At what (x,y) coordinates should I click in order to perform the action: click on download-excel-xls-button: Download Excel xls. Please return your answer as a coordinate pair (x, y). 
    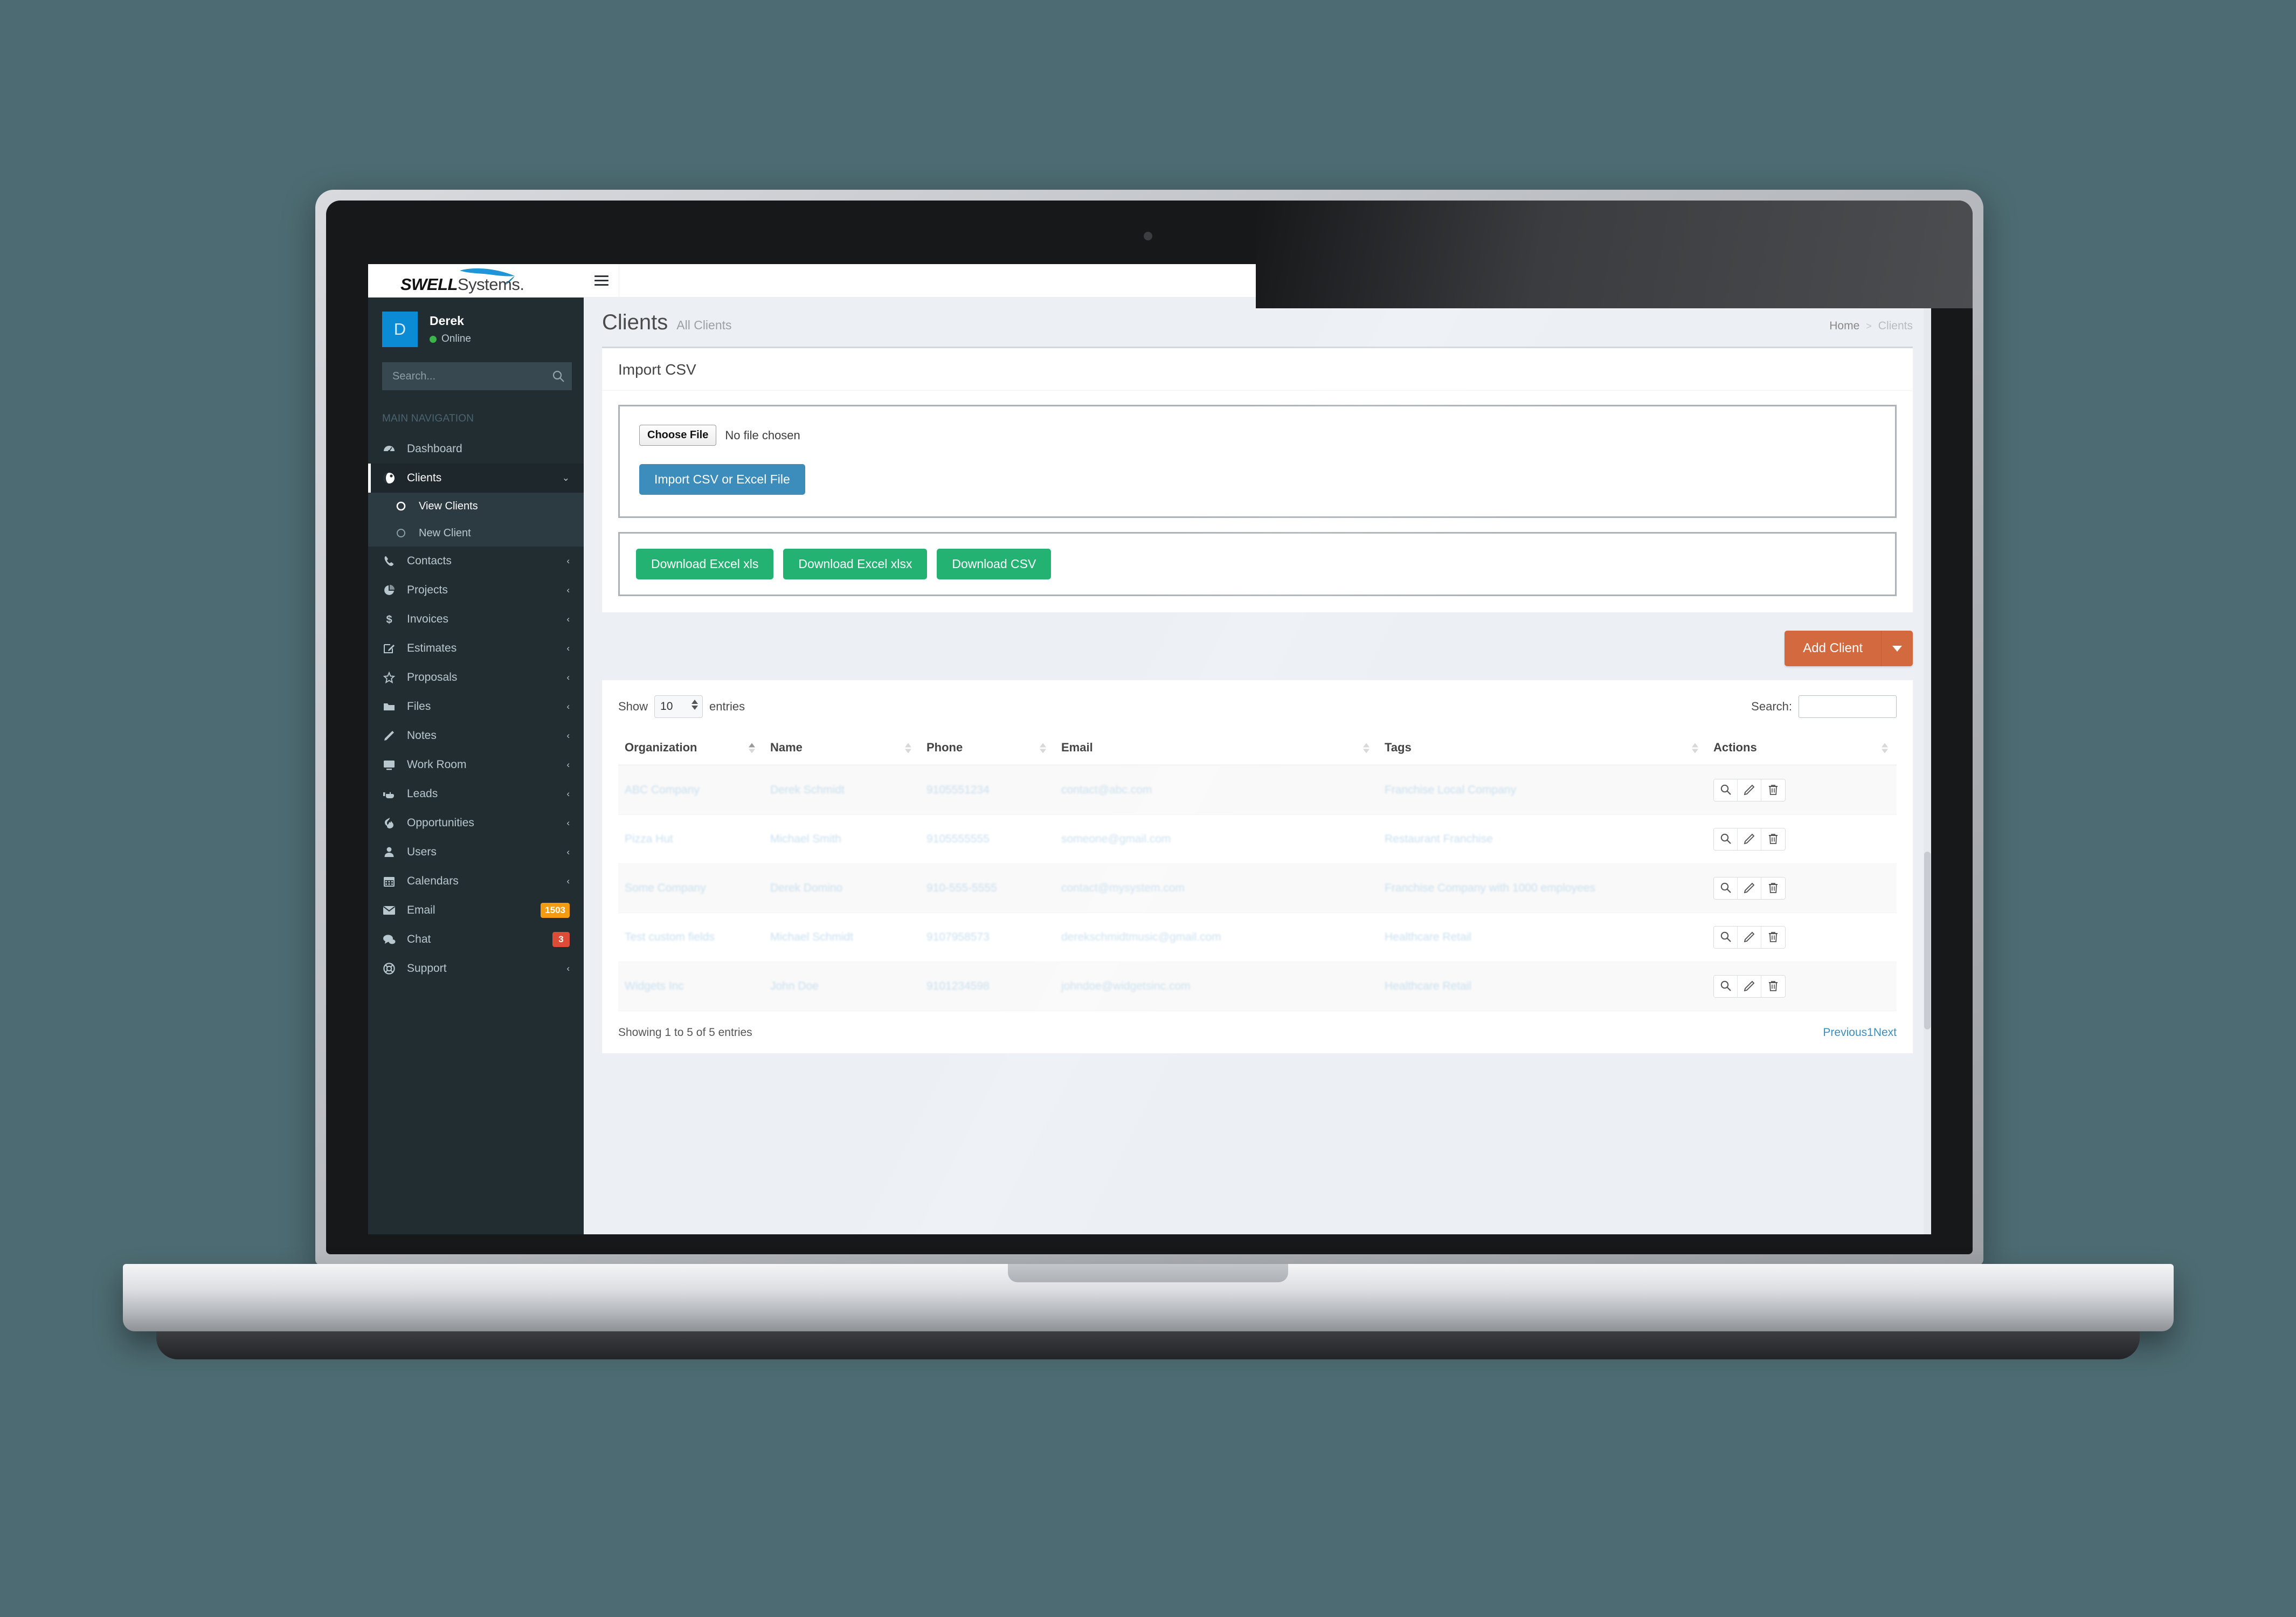
    Looking at the image, I should click on (705, 564).